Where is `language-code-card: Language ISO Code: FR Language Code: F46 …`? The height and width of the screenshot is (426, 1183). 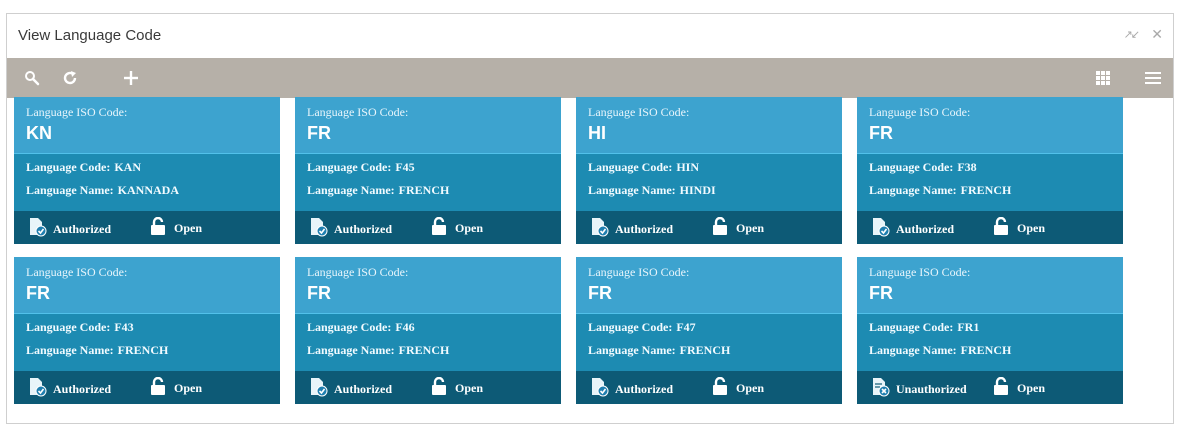
language-code-card: Language ISO Code: FR Language Code: F46 … is located at coordinates (428, 330).